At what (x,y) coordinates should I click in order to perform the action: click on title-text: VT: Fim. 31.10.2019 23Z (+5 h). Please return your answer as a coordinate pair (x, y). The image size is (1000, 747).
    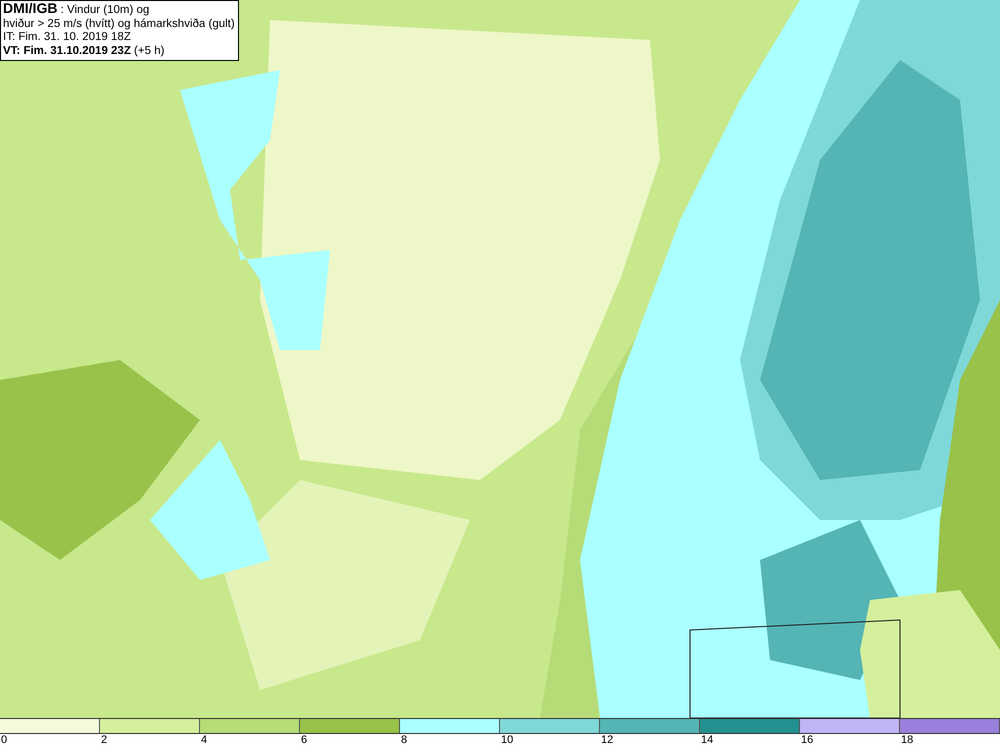
    Looking at the image, I should click on (84, 51).